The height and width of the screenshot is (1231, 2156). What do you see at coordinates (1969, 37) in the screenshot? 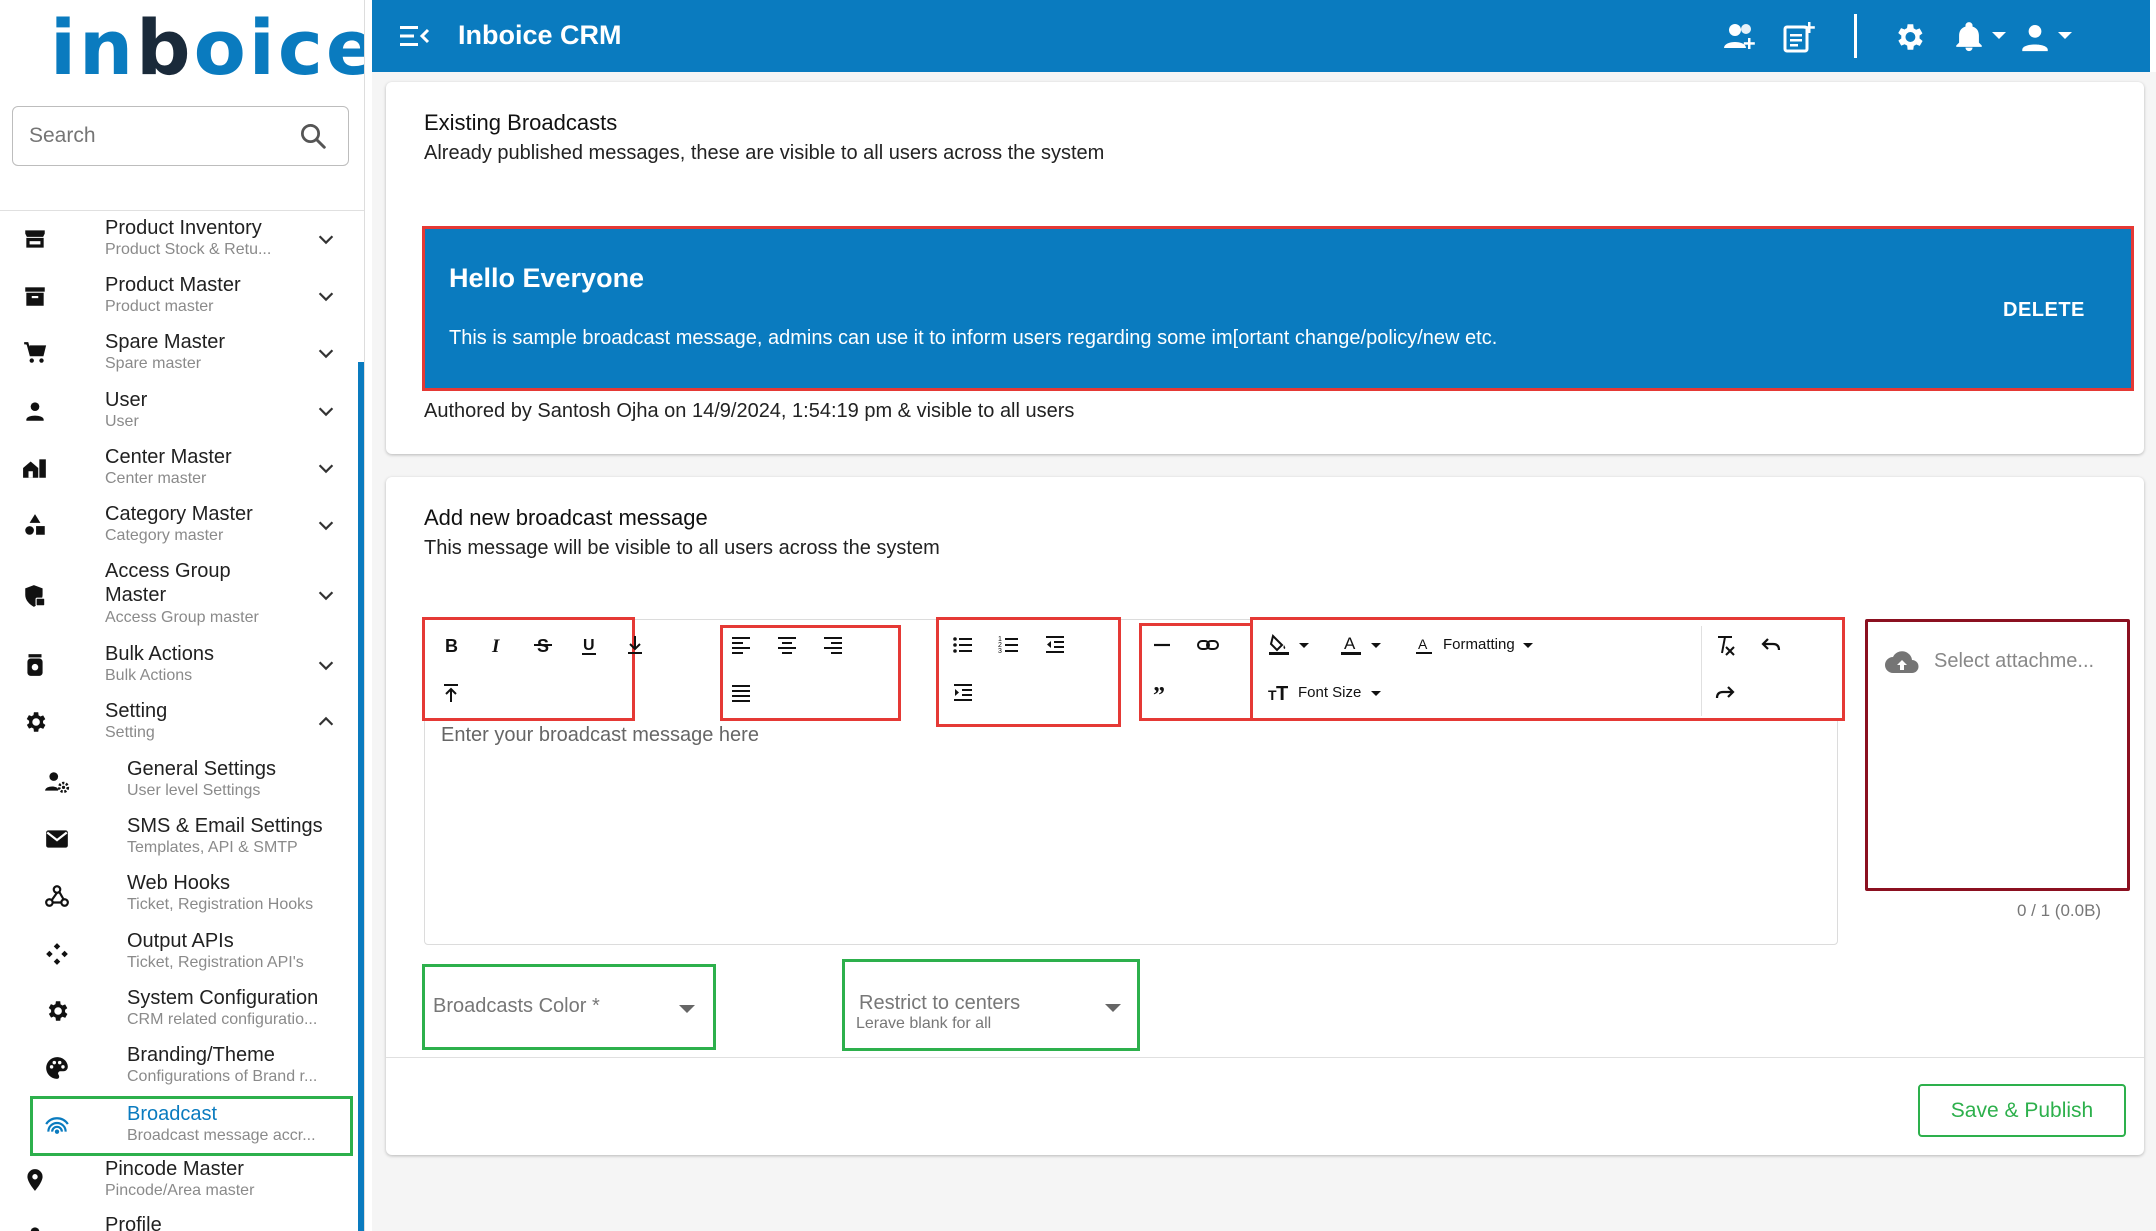
I see `bell-icon` at bounding box center [1969, 37].